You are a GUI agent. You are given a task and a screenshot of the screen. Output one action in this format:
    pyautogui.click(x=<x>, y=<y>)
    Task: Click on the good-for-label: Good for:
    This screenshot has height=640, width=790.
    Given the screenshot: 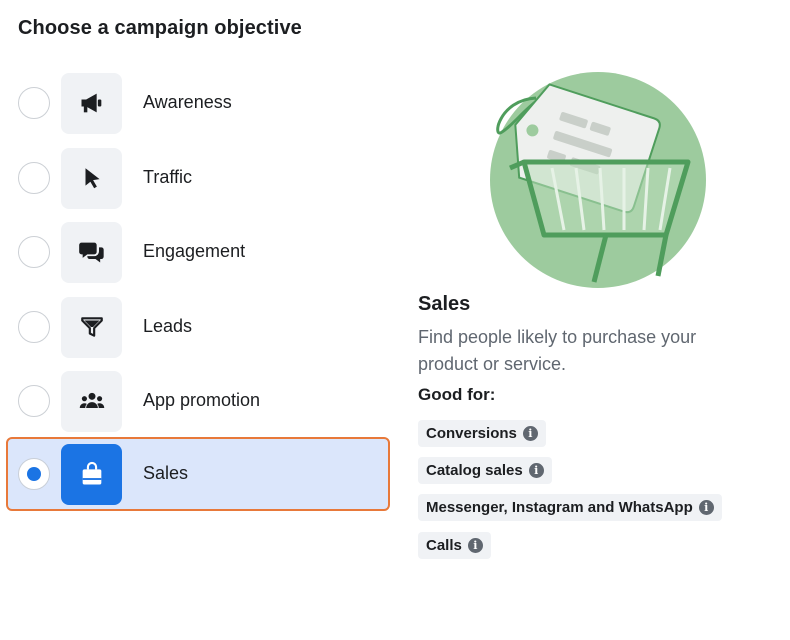 What is the action you would take?
    pyautogui.click(x=457, y=394)
    